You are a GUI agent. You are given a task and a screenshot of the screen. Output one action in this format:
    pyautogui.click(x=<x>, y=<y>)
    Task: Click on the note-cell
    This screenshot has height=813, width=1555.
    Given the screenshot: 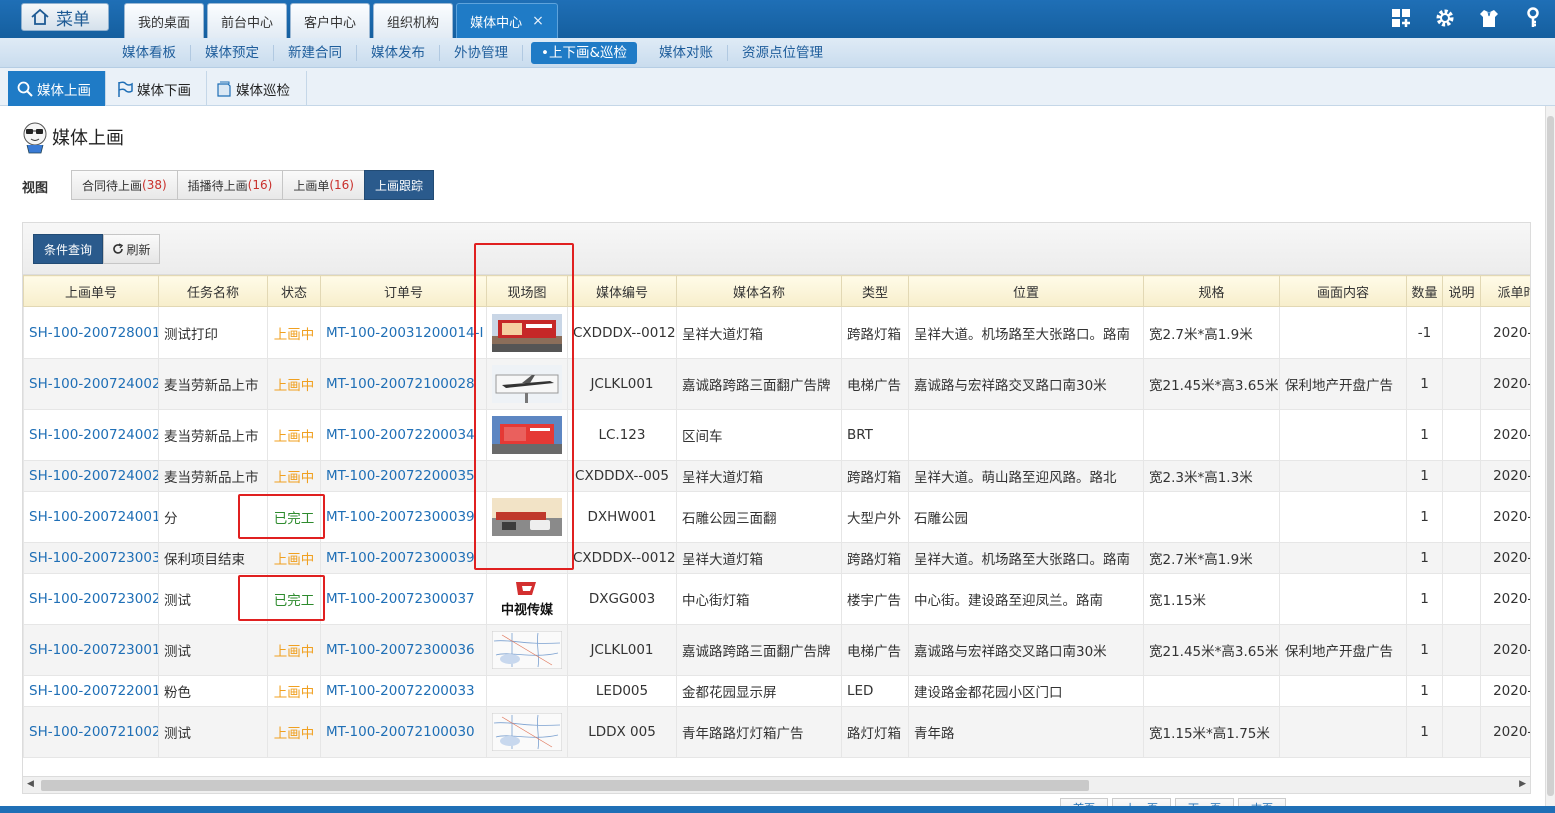 What is the action you would take?
    pyautogui.click(x=1461, y=599)
    